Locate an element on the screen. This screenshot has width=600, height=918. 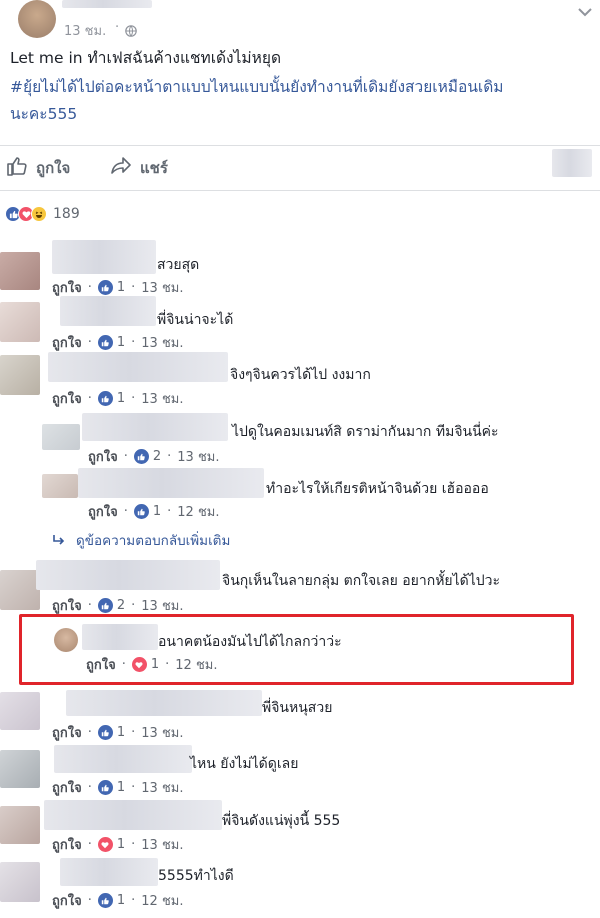
reply-meta: ถูกใจ · 1 · 12 ชม. is located at coordinates (151, 664).